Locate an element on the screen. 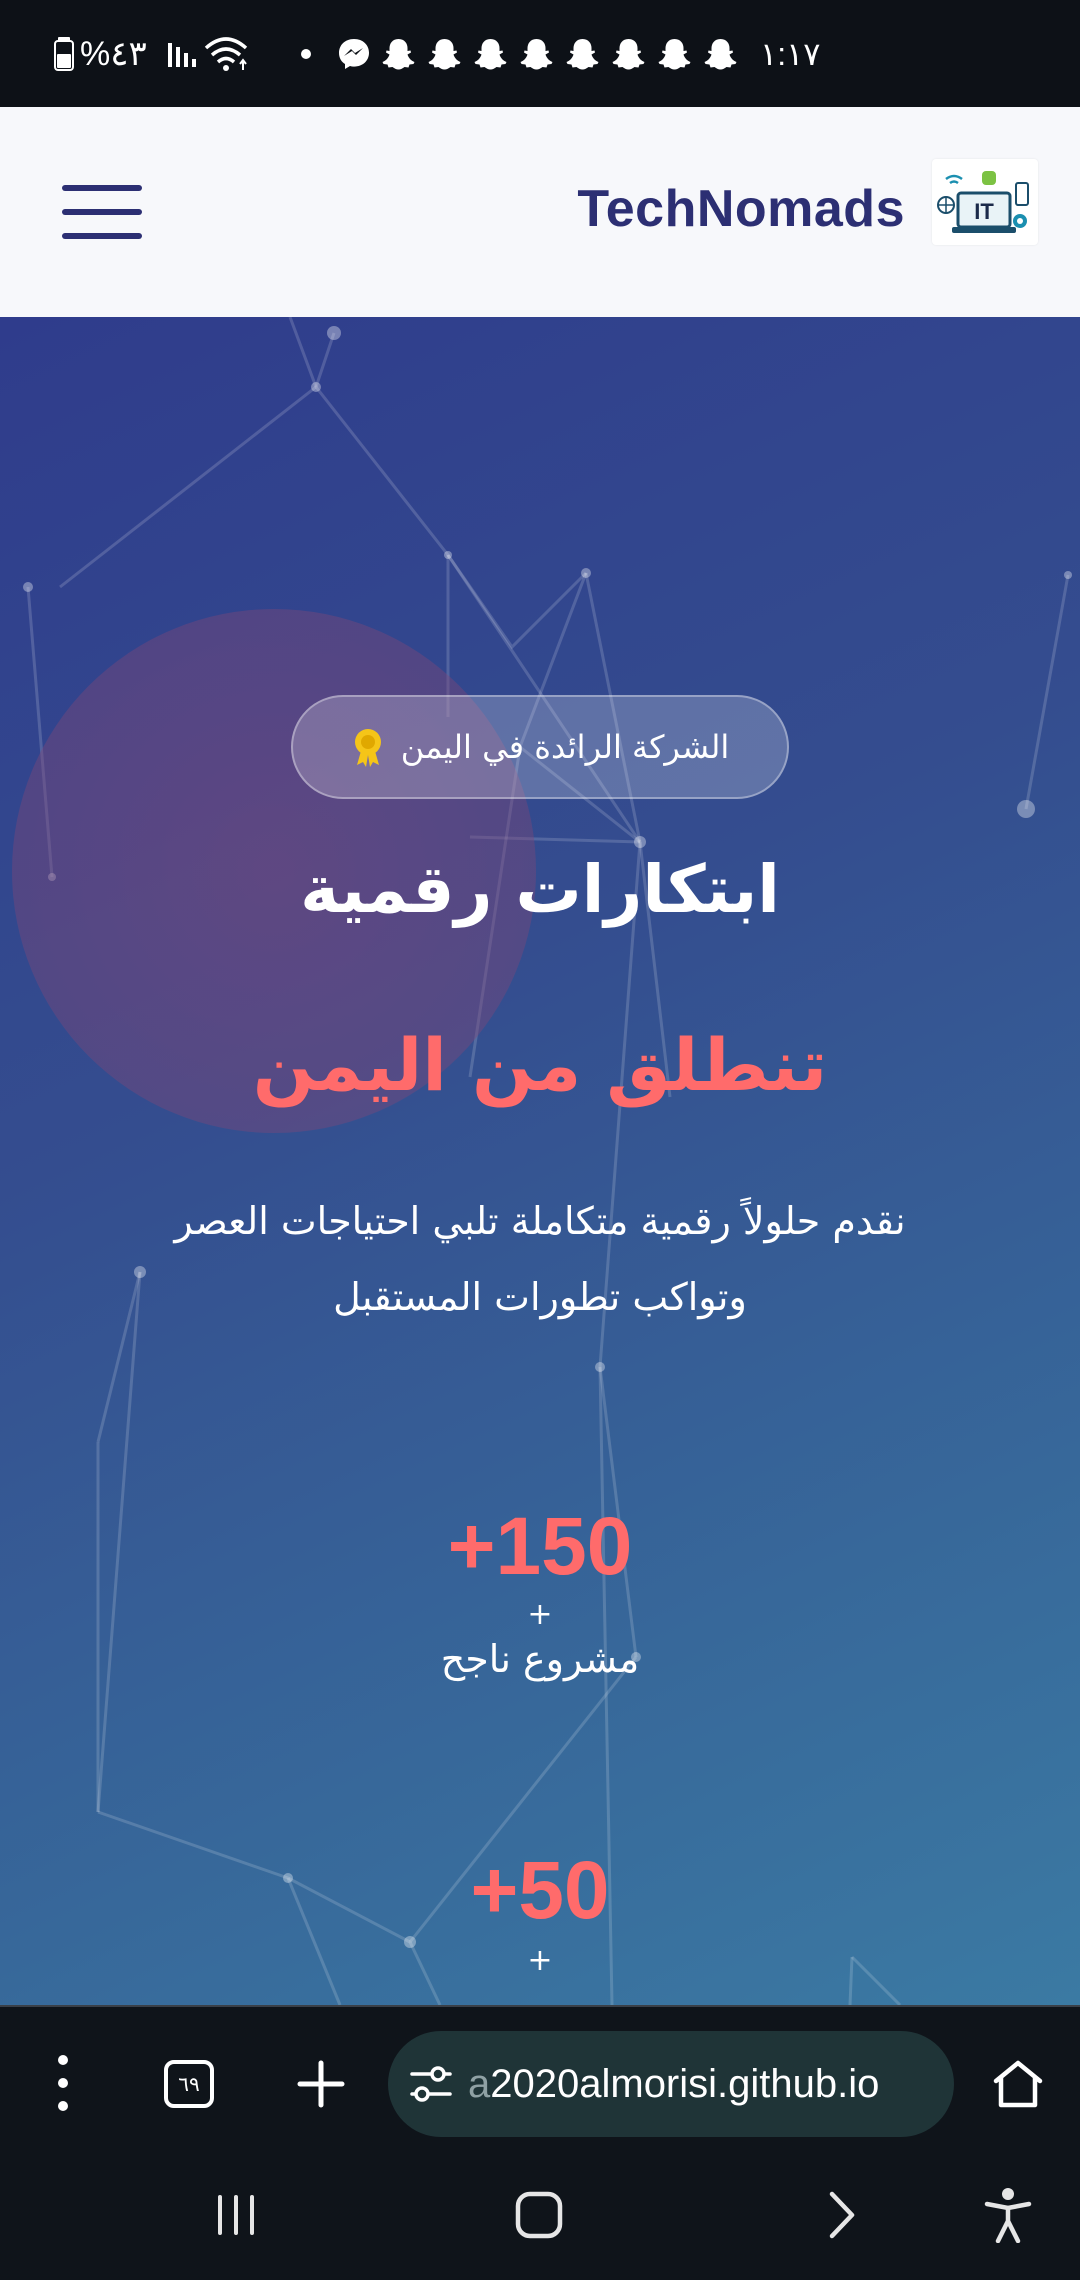 The image size is (1080, 2280). snapchat-icons is located at coordinates (559, 53).